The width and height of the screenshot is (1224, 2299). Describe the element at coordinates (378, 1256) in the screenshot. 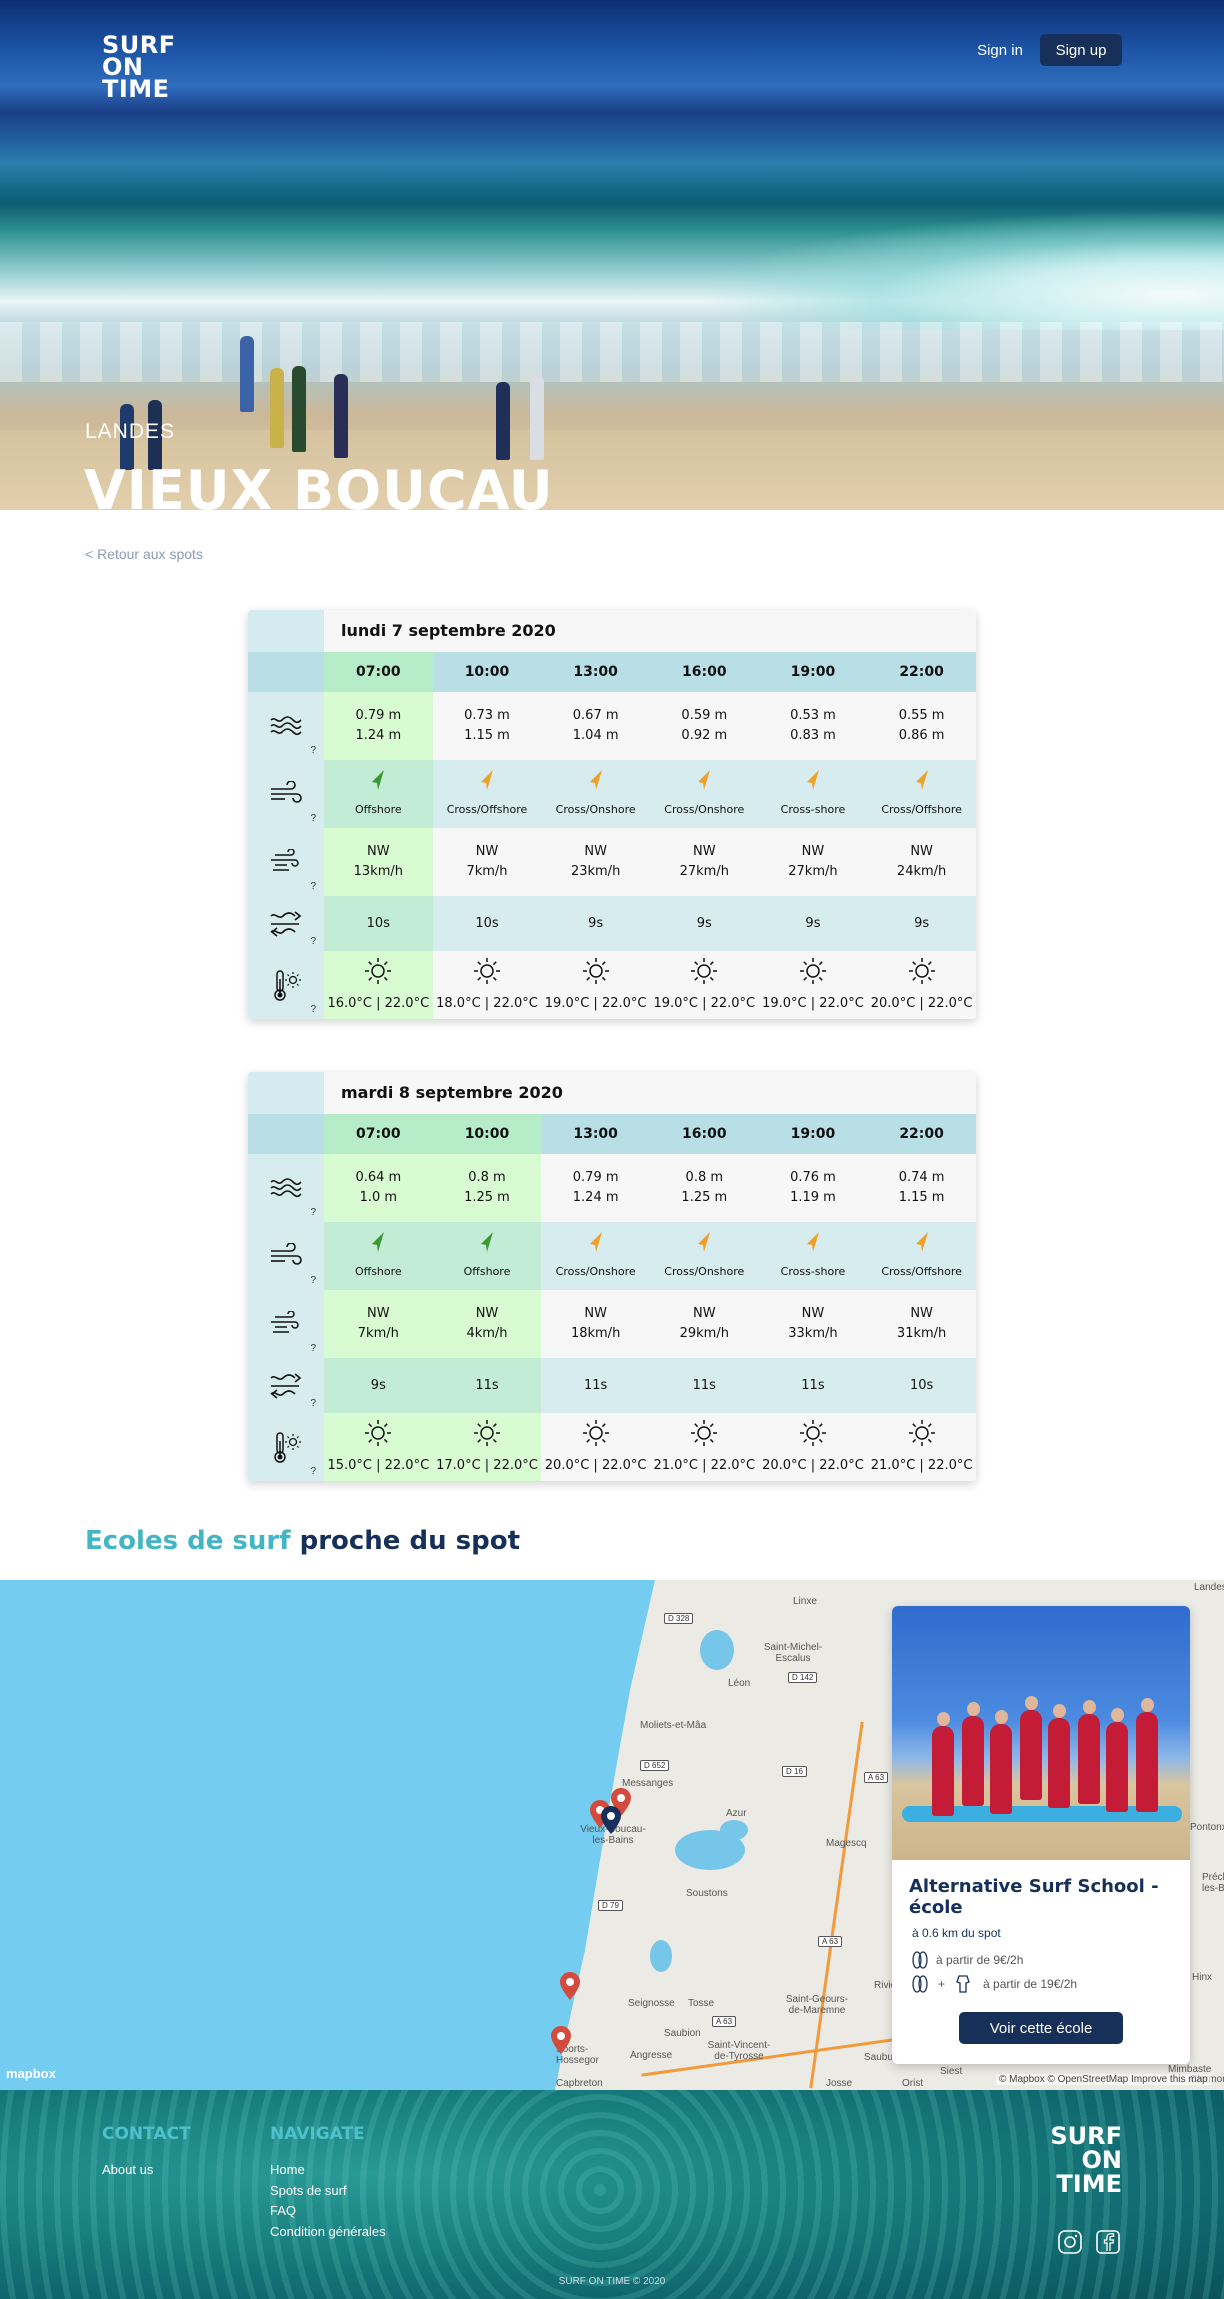

I see `forecast-cell: Offshore` at that location.